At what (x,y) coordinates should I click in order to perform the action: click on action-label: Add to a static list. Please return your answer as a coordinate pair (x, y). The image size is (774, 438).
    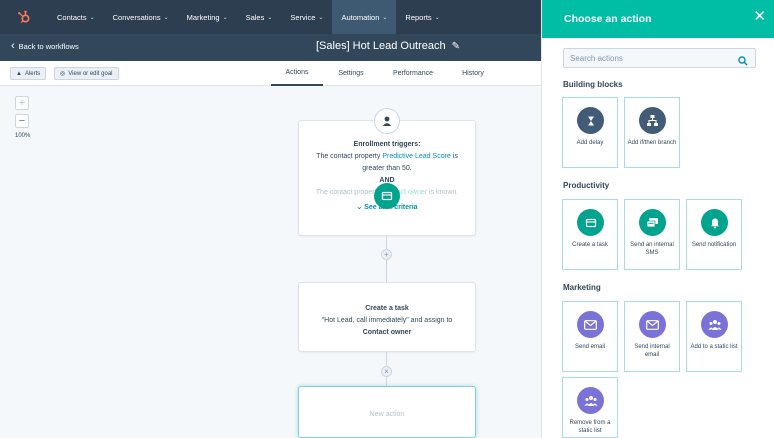
    Looking at the image, I should click on (714, 347).